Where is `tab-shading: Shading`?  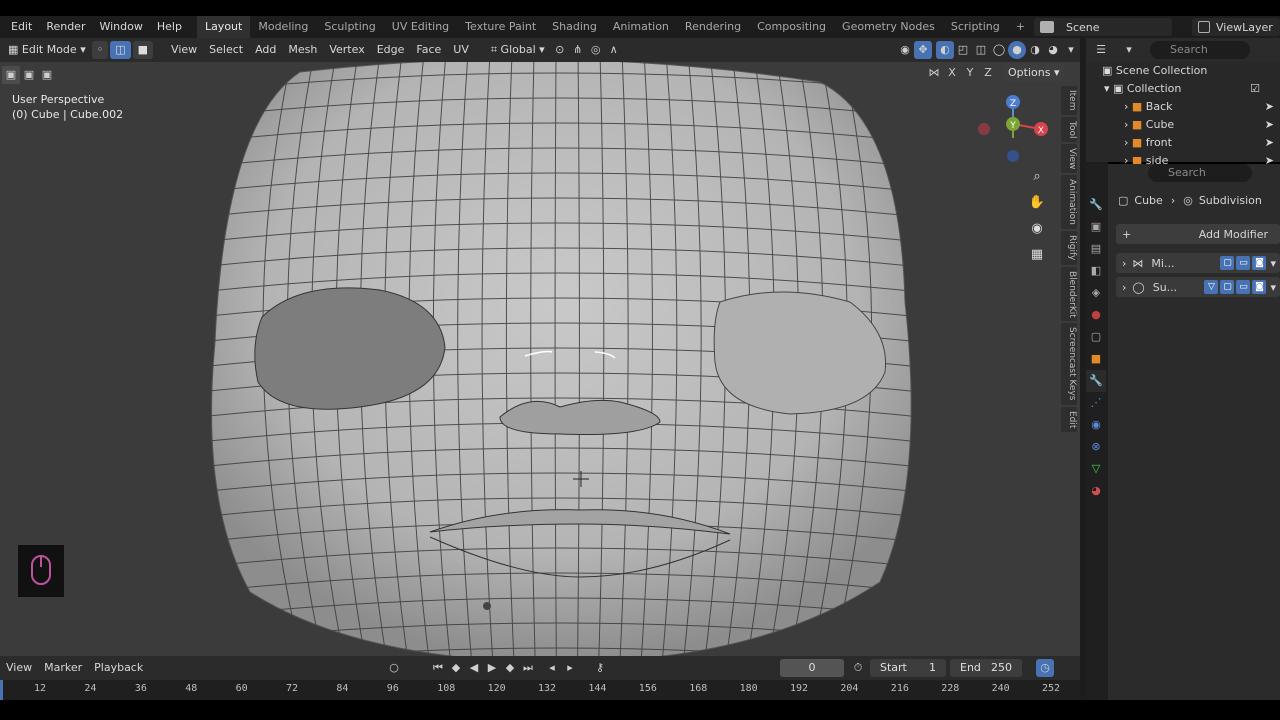
tab-shading: Shading is located at coordinates (574, 27).